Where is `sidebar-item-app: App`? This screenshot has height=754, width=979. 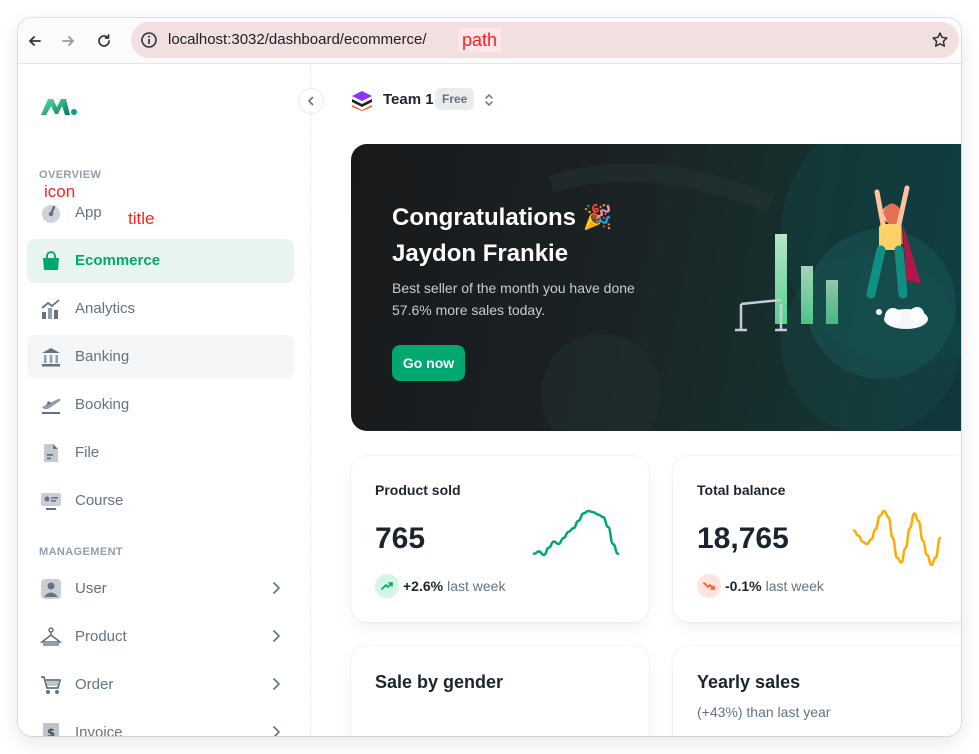 sidebar-item-app: App is located at coordinates (160, 213).